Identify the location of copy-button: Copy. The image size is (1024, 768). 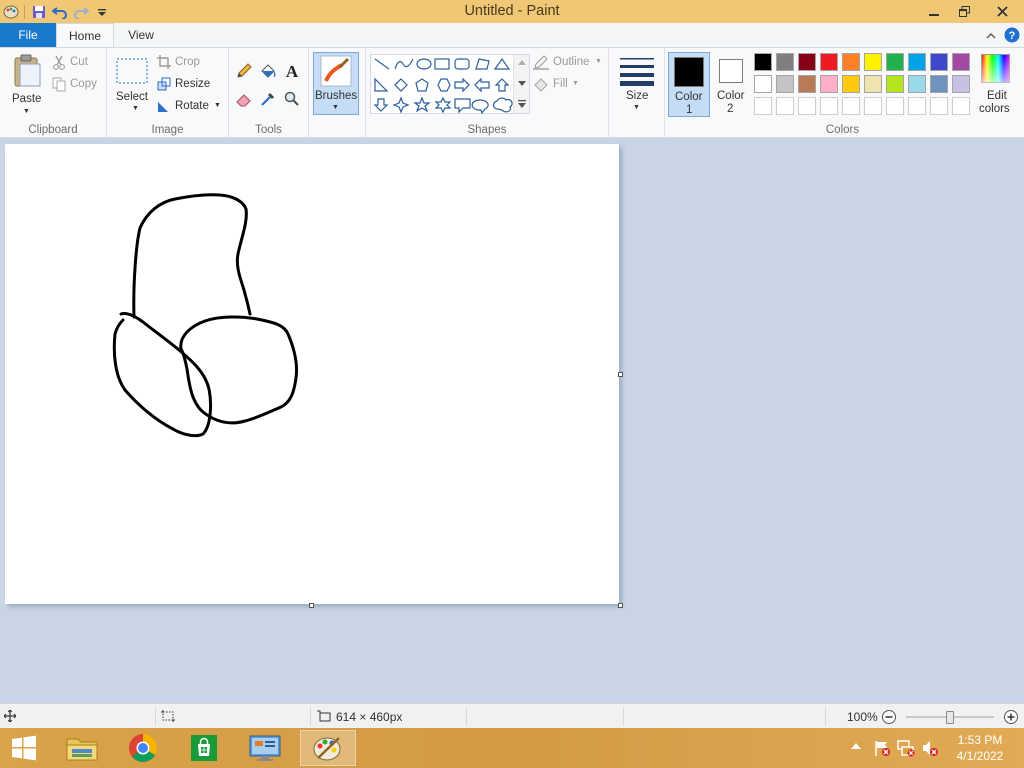
(78, 85).